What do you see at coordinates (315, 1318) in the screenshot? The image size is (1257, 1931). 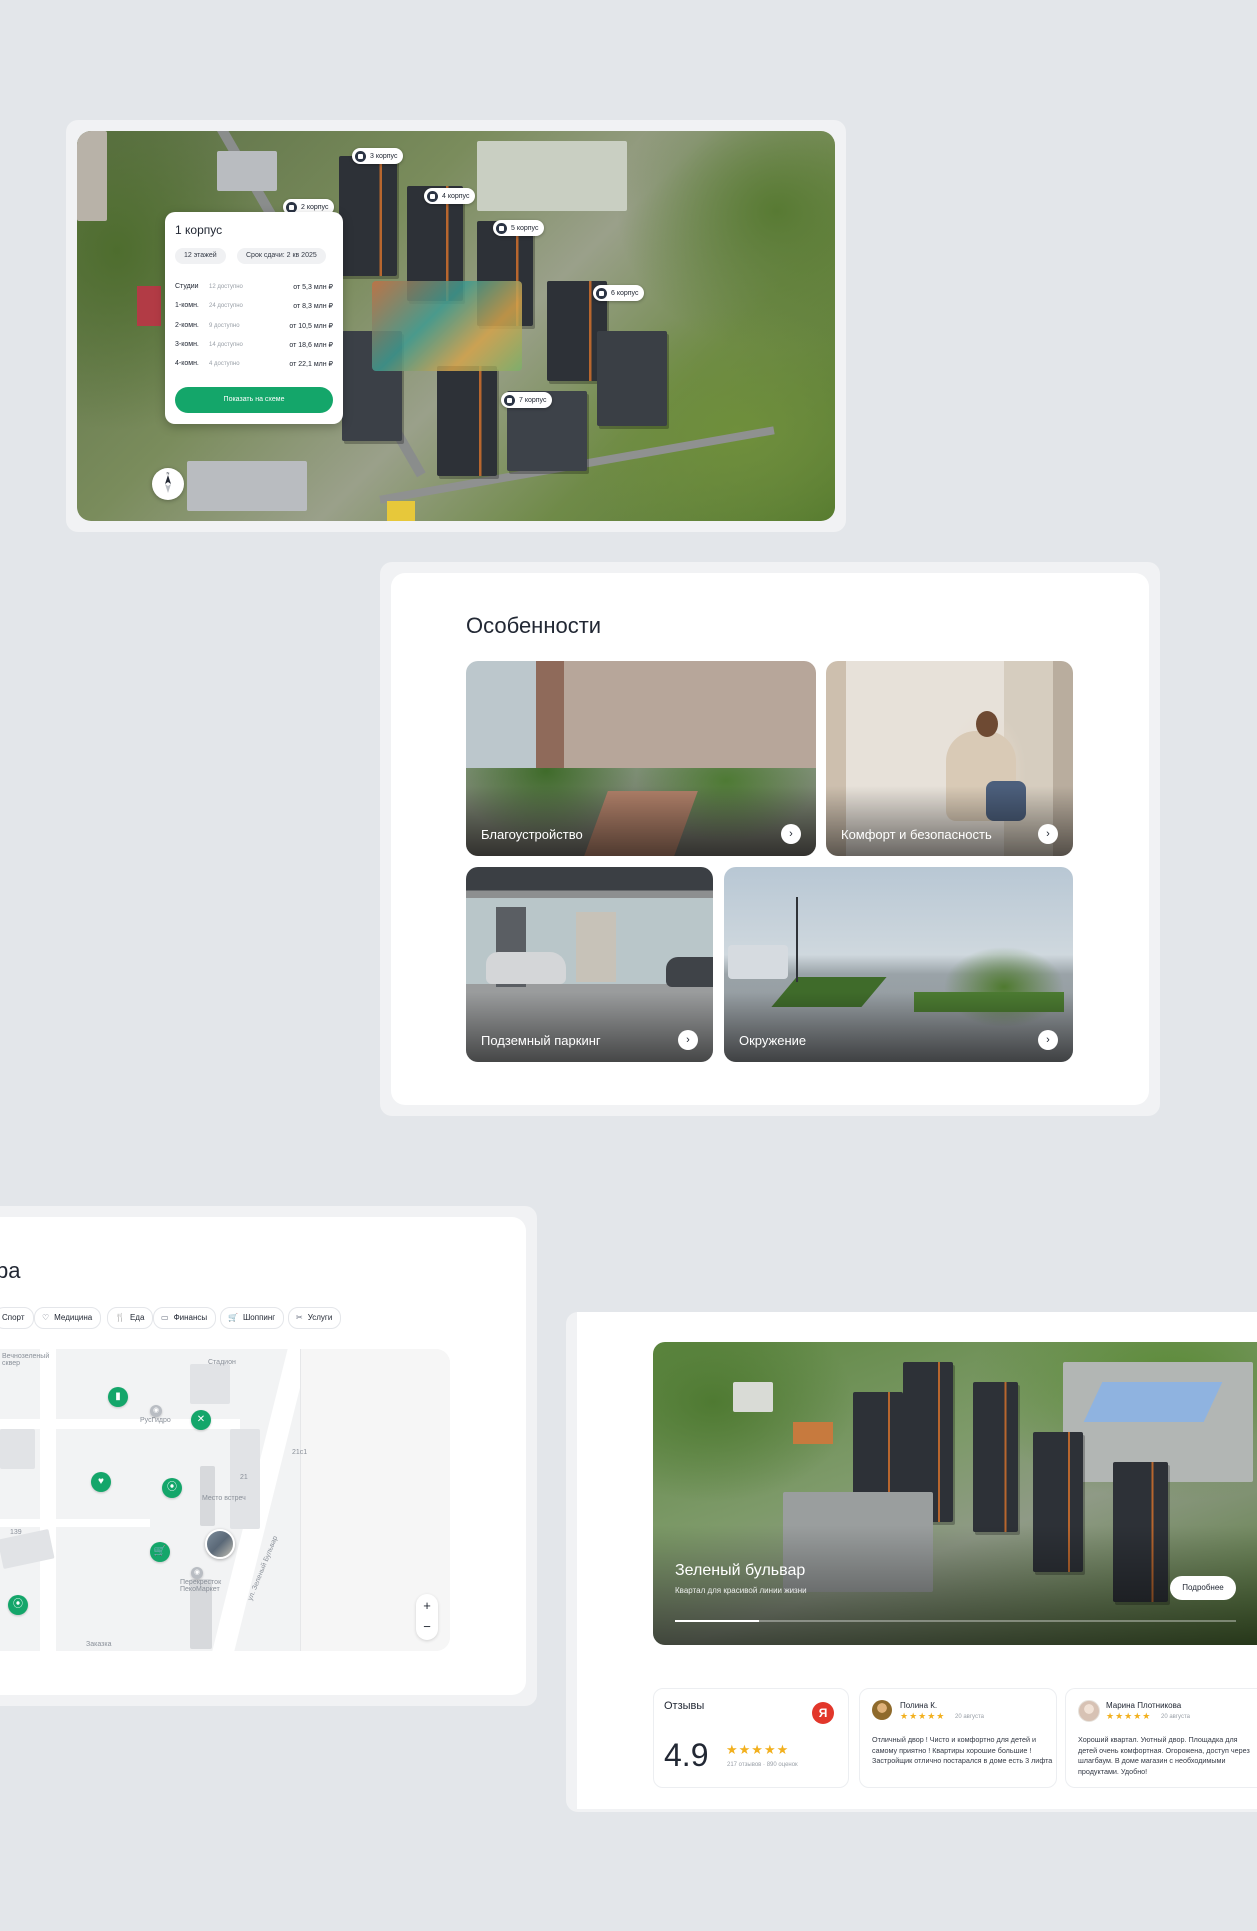 I see `category-services: ✂ Услуги` at bounding box center [315, 1318].